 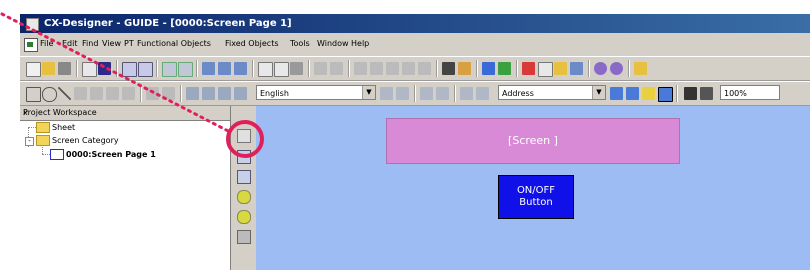 What do you see at coordinates (64, 127) in the screenshot?
I see `tree-item-label: Sheet` at bounding box center [64, 127].